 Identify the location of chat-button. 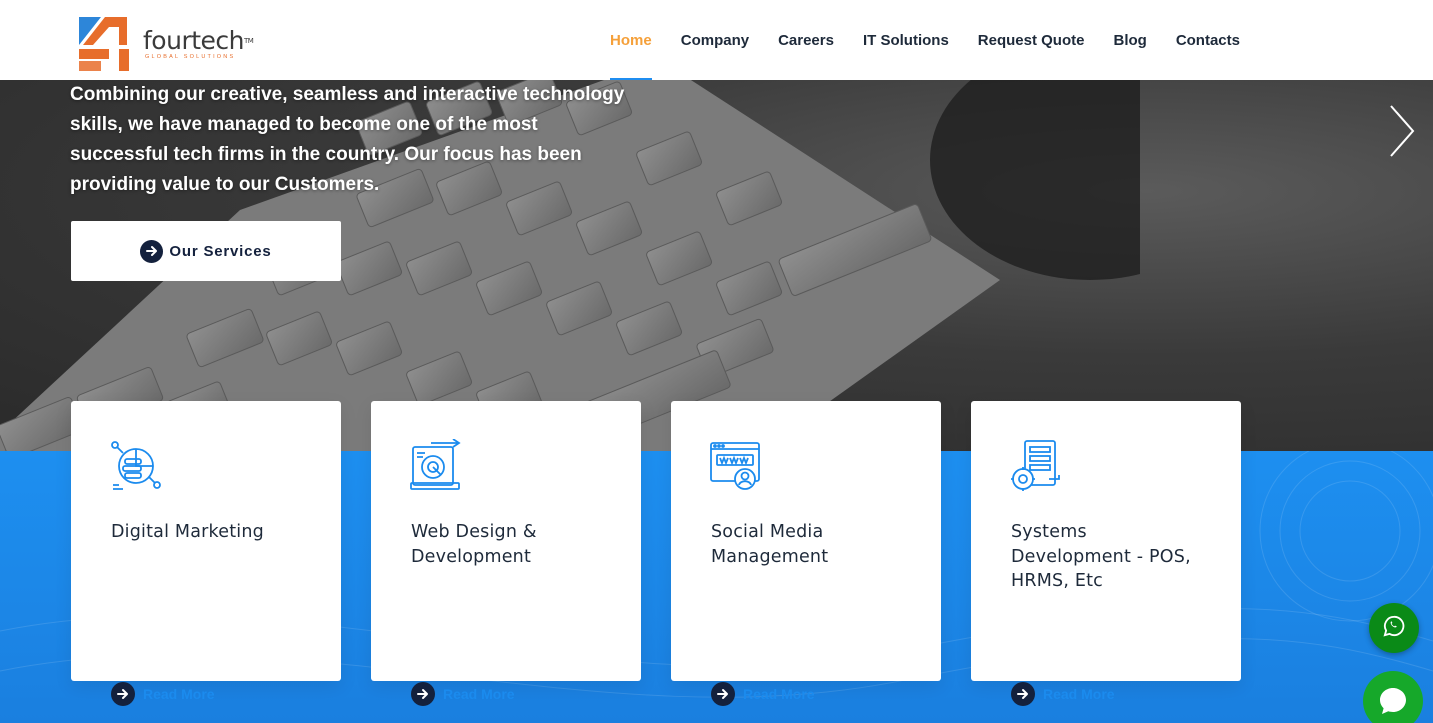
(1393, 697).